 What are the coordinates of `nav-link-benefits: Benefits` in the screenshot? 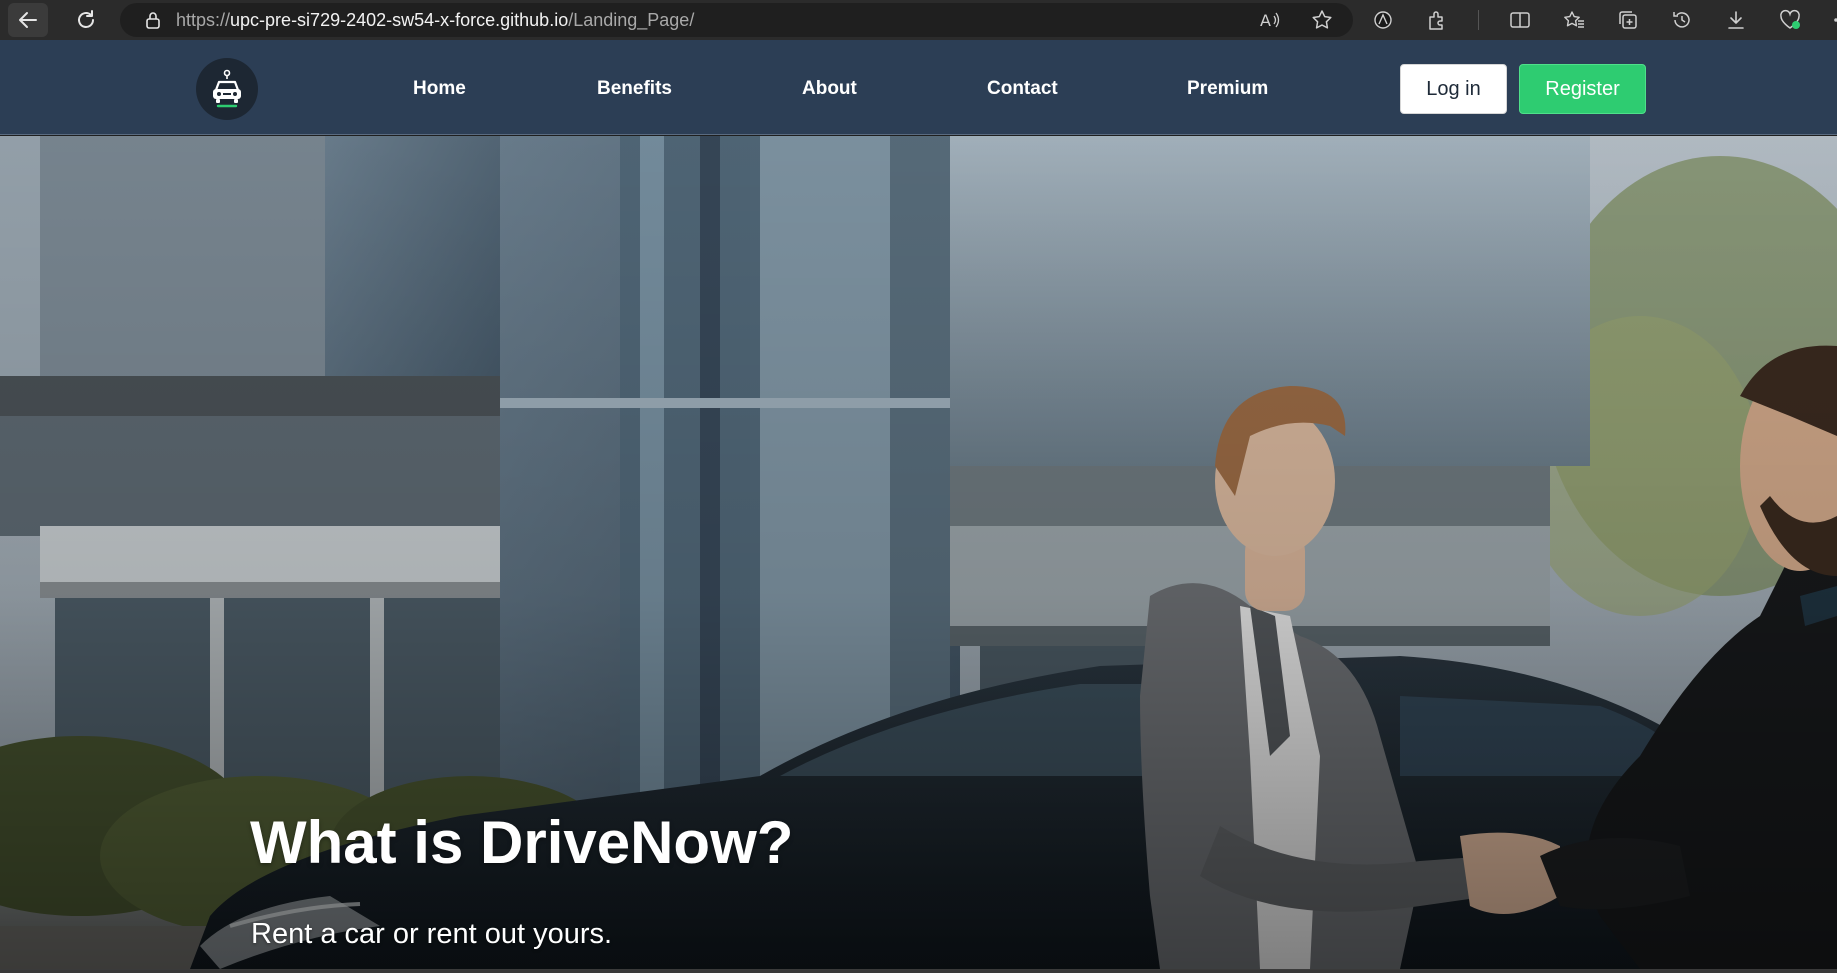 It's located at (634, 89).